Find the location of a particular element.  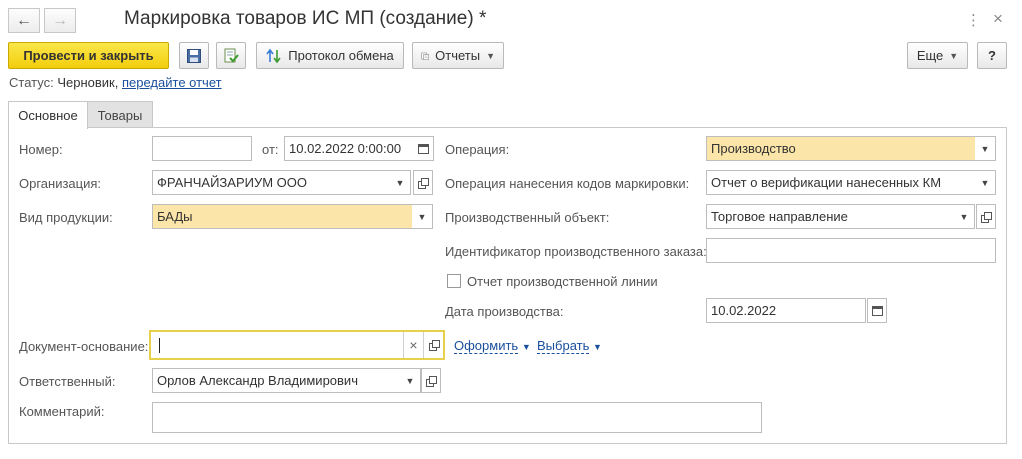

tab-main-label: Основное is located at coordinates (48, 115).